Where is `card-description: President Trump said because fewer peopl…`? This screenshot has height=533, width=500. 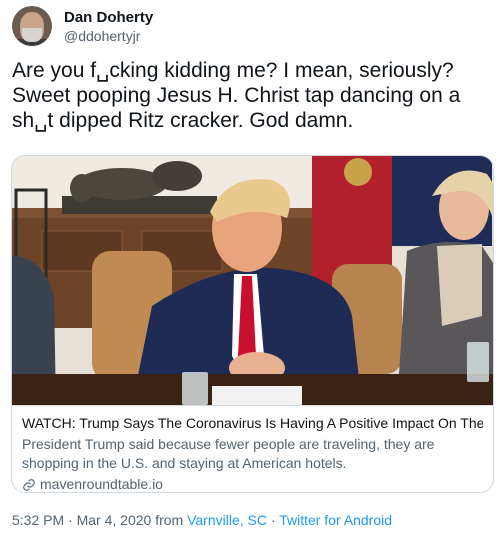
card-description: President Trump said because fewer peopl… is located at coordinates (228, 453).